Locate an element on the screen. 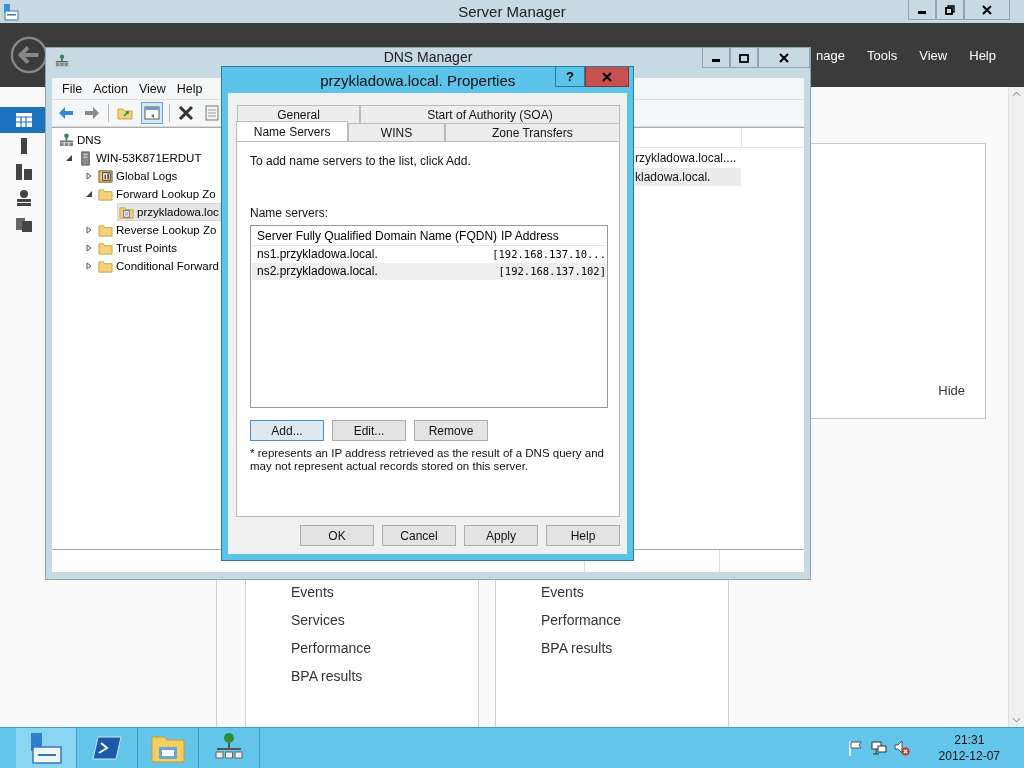 This screenshot has height=768, width=1024. instruction-text: To add name servers to the list, click Add. is located at coordinates (361, 161).